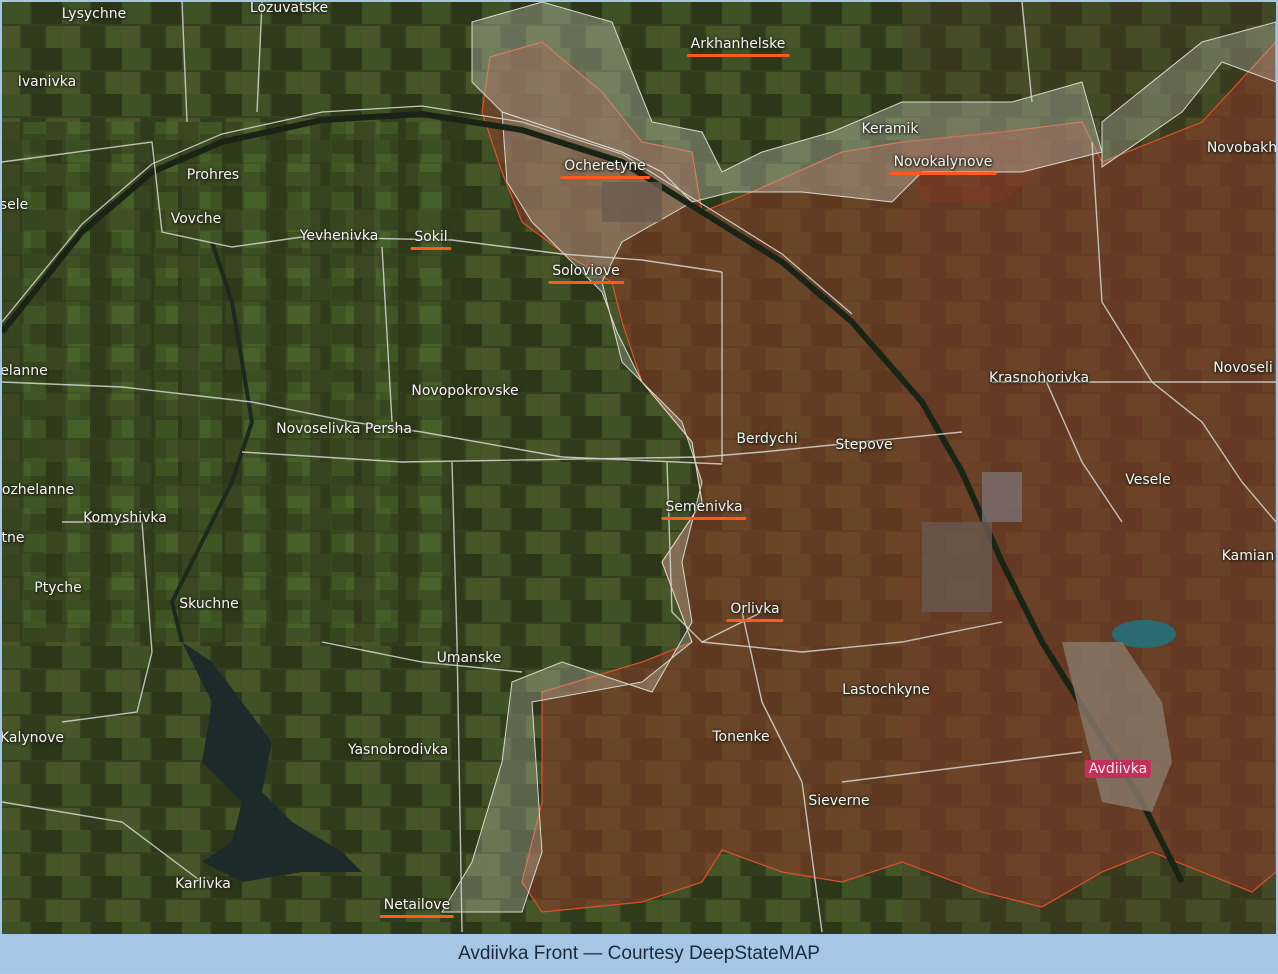 Image resolution: width=1278 pixels, height=974 pixels. What do you see at coordinates (1039, 378) in the screenshot?
I see `place-label-krasnohorivka: Krasnohorivka` at bounding box center [1039, 378].